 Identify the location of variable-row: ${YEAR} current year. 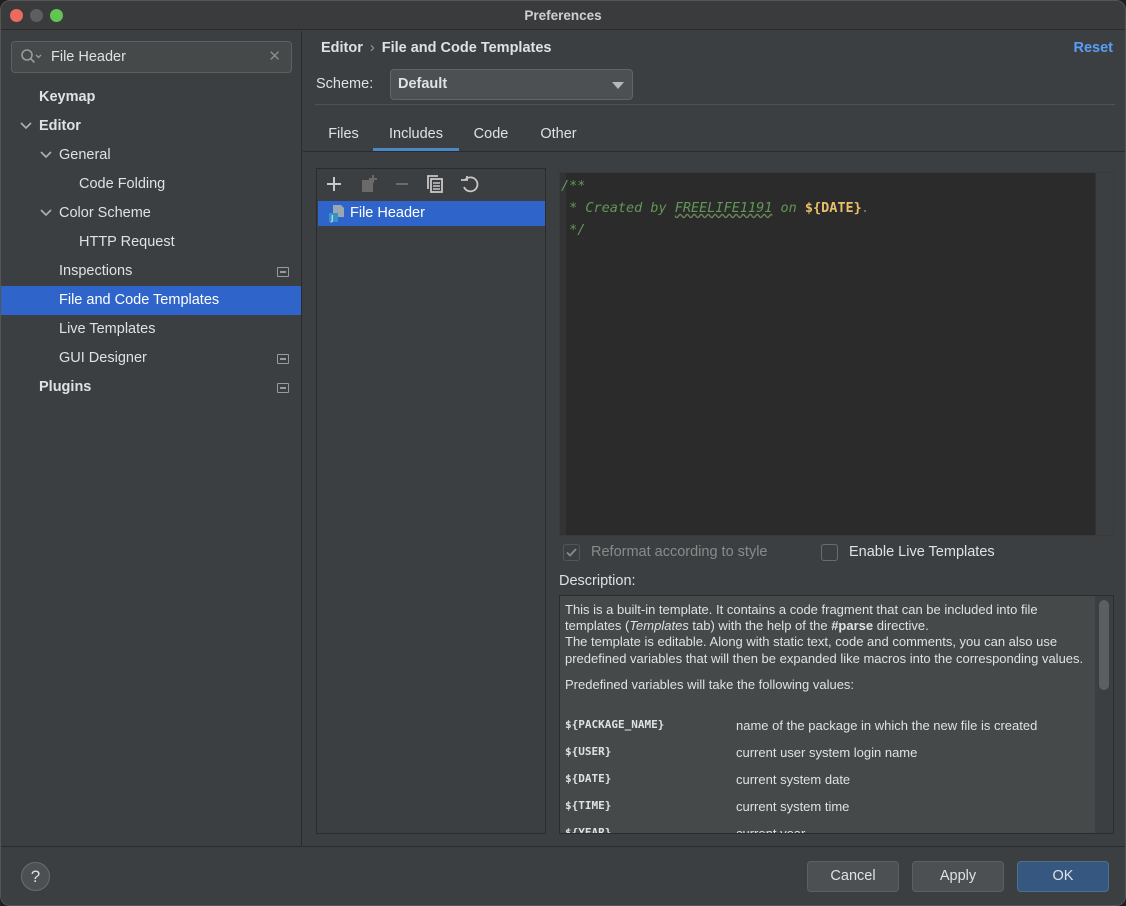
(829, 830).